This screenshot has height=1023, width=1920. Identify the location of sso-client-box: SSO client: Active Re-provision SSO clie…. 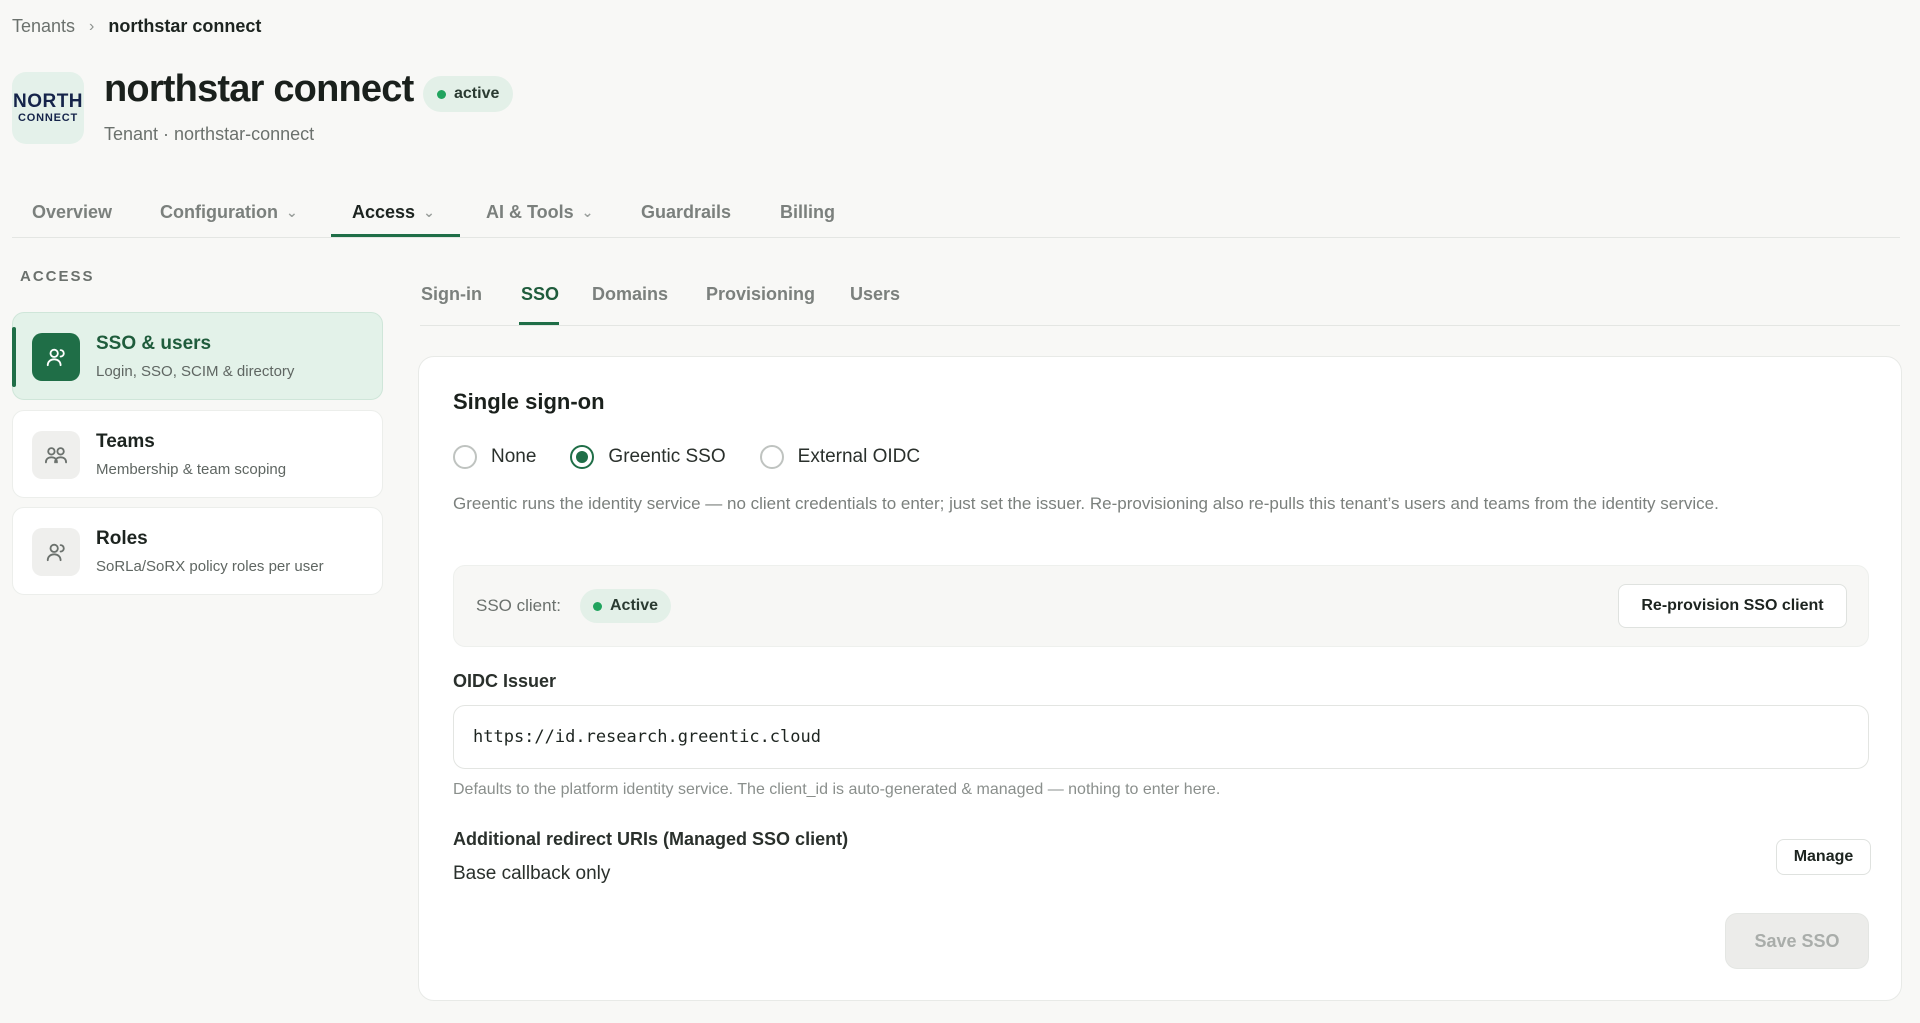
(1161, 606).